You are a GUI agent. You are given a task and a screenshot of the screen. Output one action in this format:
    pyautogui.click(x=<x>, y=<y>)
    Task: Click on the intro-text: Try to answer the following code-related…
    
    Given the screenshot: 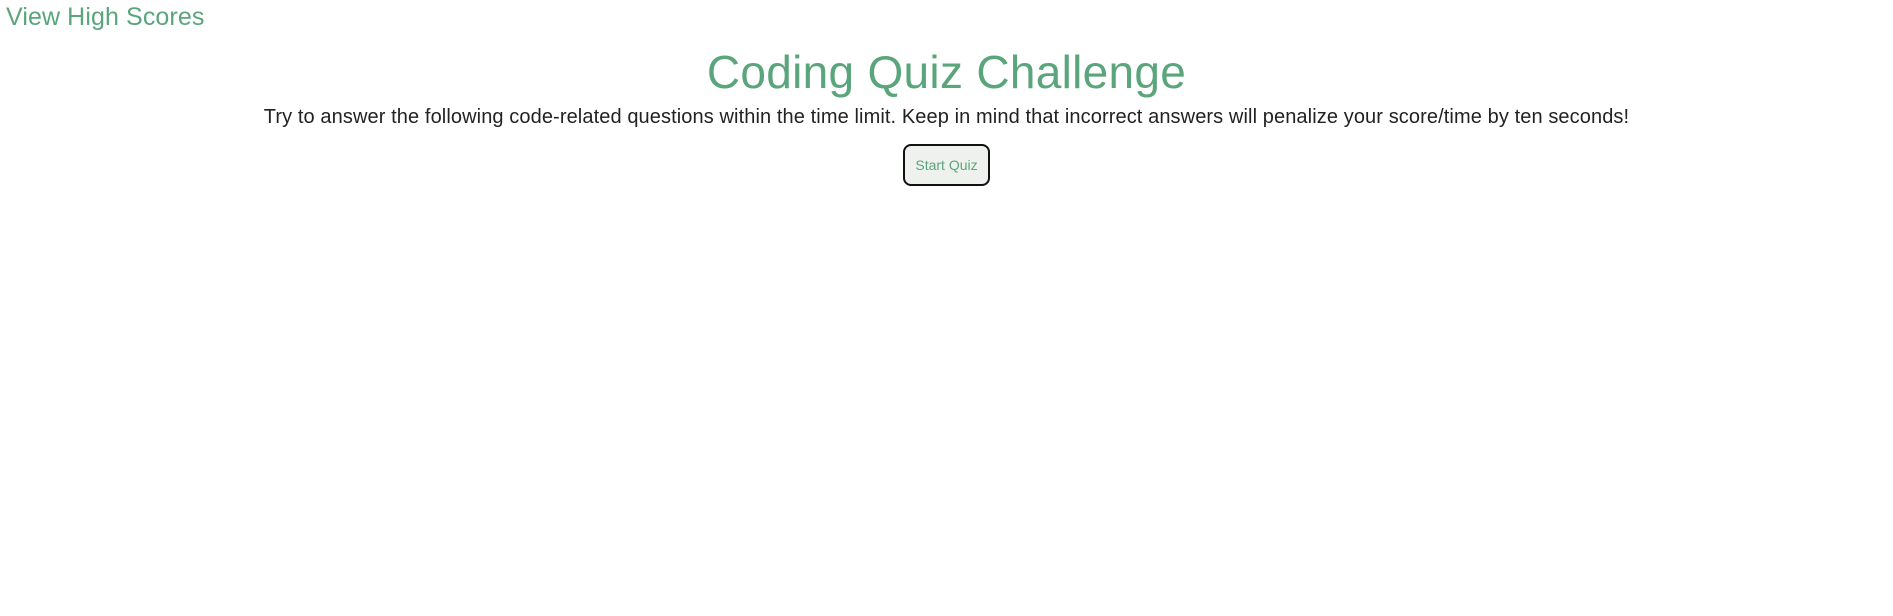 What is the action you would take?
    pyautogui.click(x=946, y=117)
    